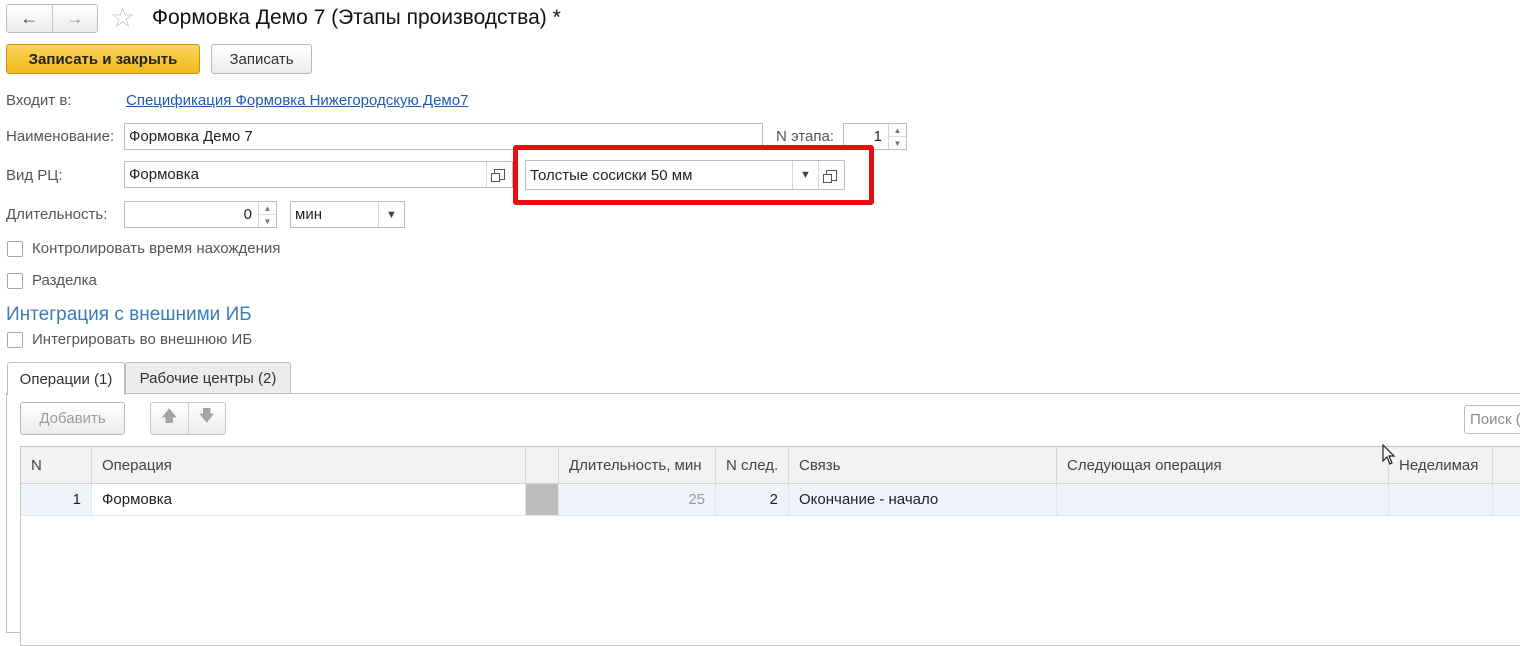 This screenshot has height=646, width=1520. Describe the element at coordinates (752, 499) in the screenshot. I see `cell-next-n: 2` at that location.